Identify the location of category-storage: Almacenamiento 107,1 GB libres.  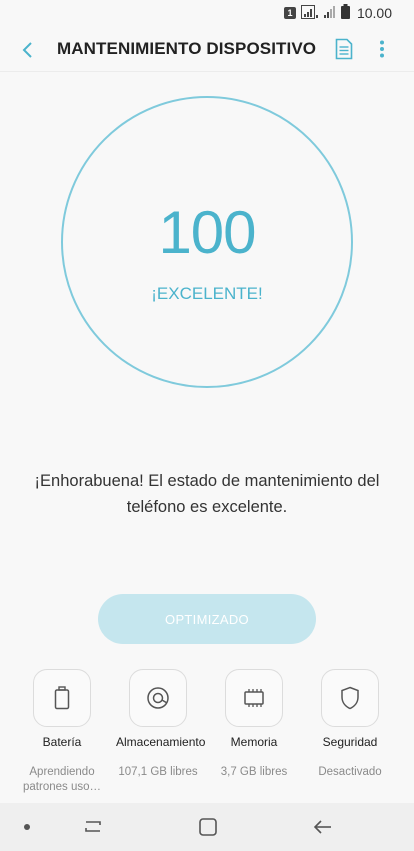
(161, 724).